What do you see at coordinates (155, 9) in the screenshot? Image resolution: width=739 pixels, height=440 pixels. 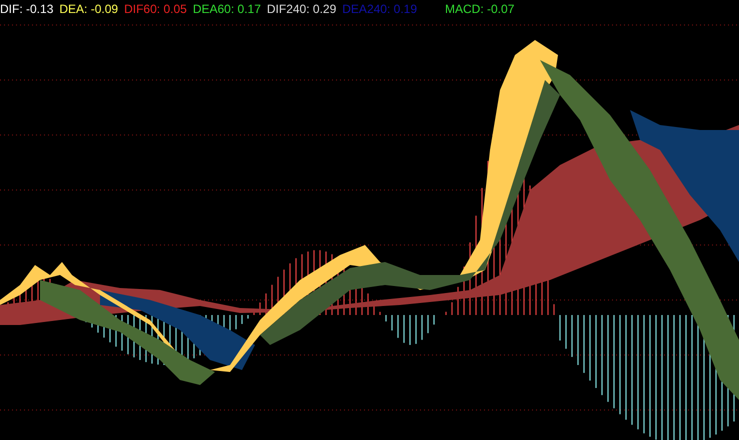 I see `legend-value: DIF60: 0.05` at bounding box center [155, 9].